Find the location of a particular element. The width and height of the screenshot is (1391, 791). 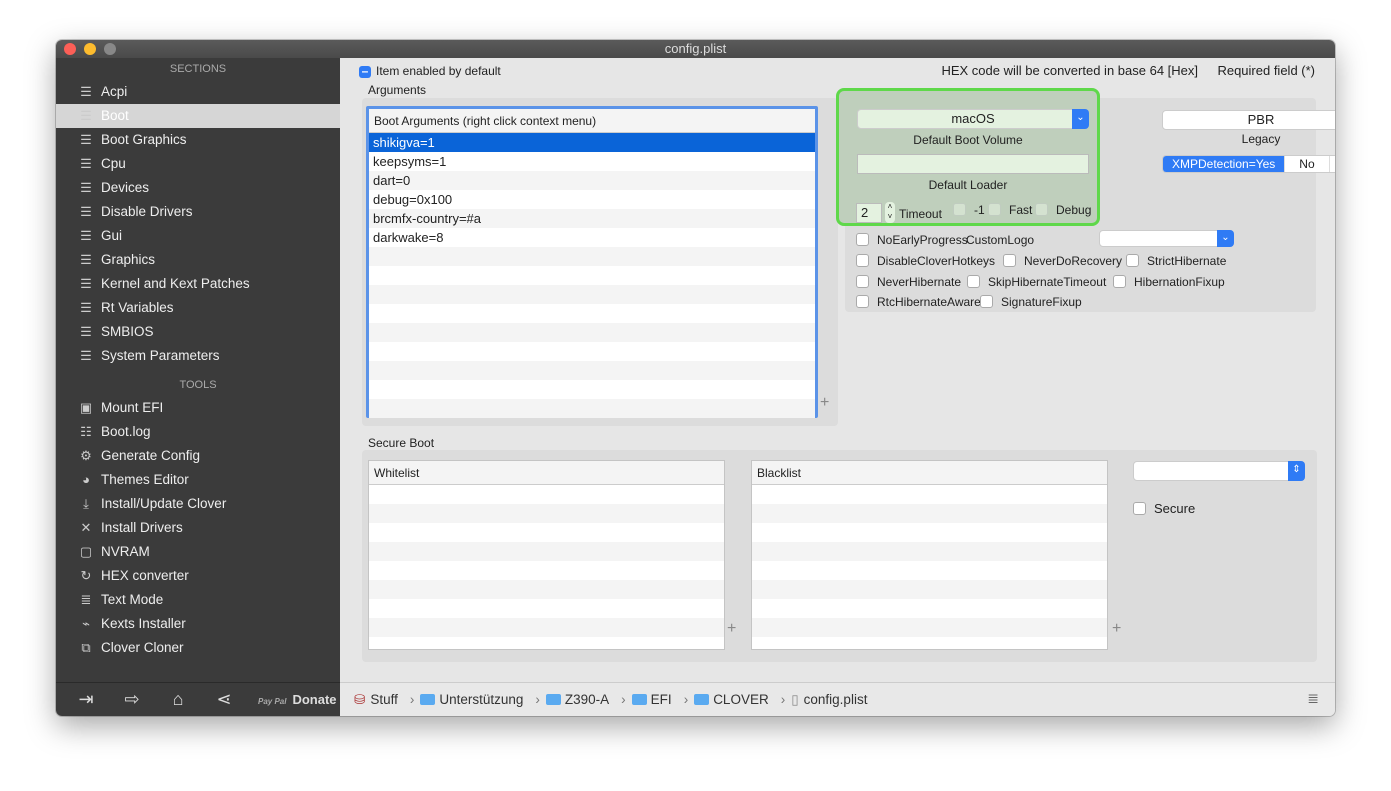

argument-row: brcmfx-country=#a is located at coordinates (592, 218).